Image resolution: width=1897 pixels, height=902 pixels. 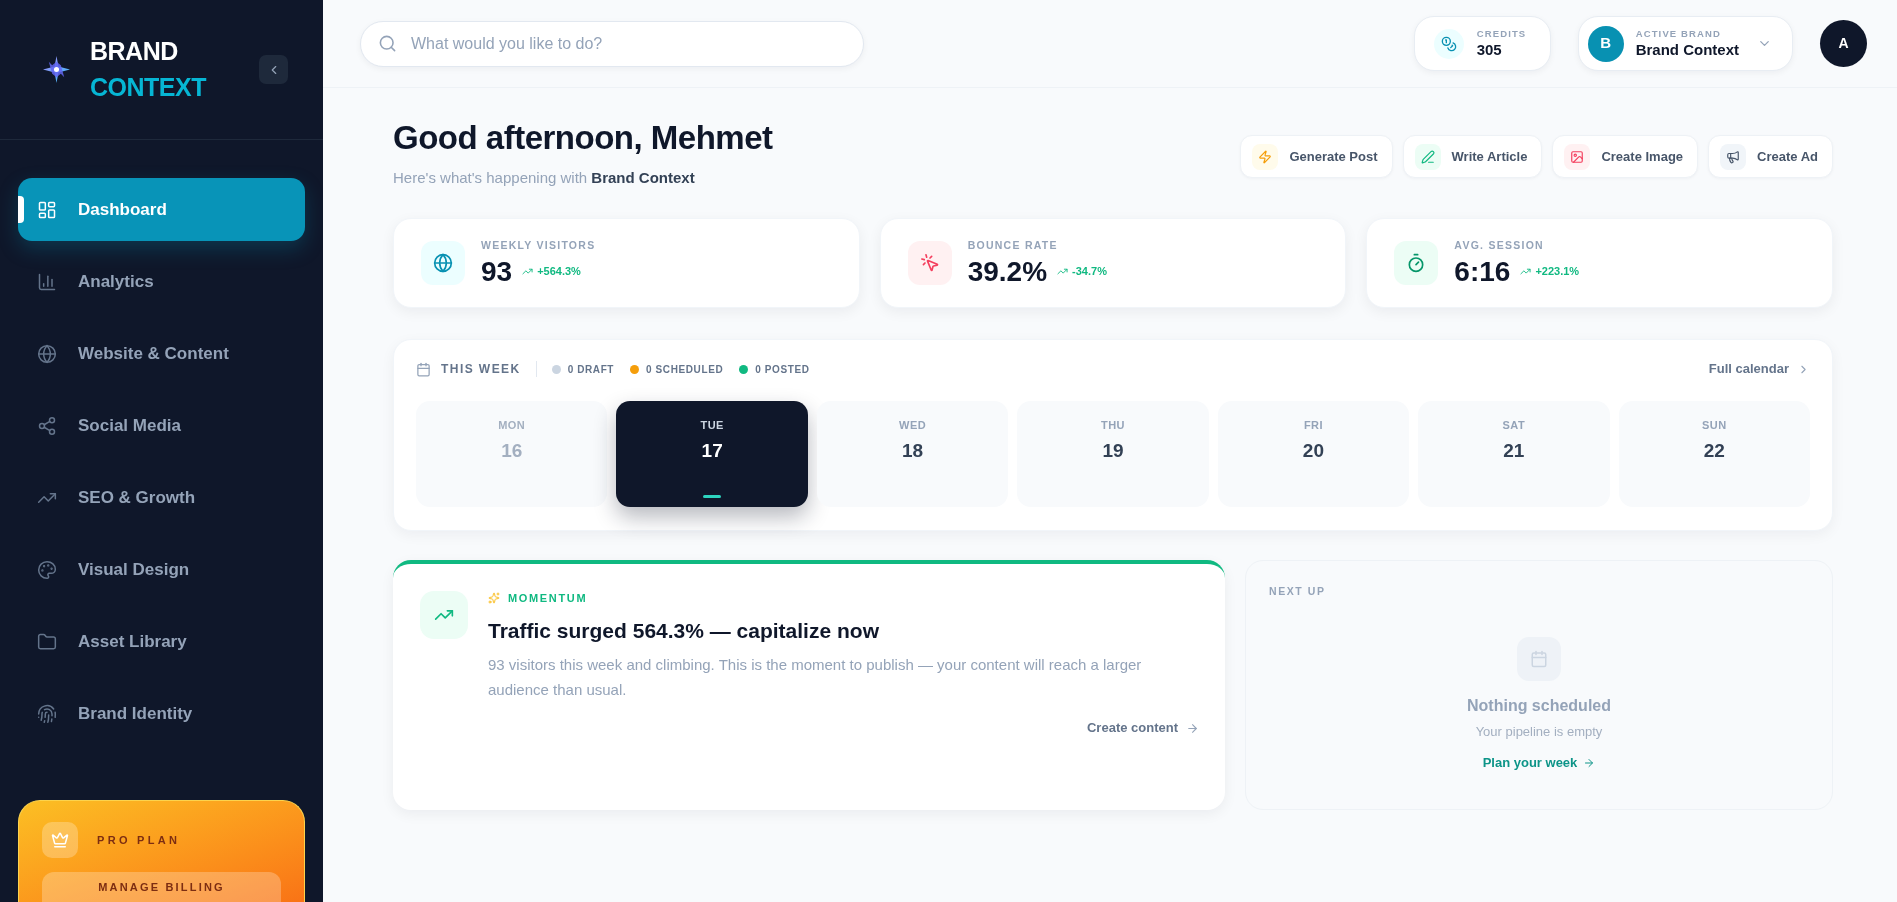 I want to click on logo-text: CONTEXT, so click(x=148, y=87).